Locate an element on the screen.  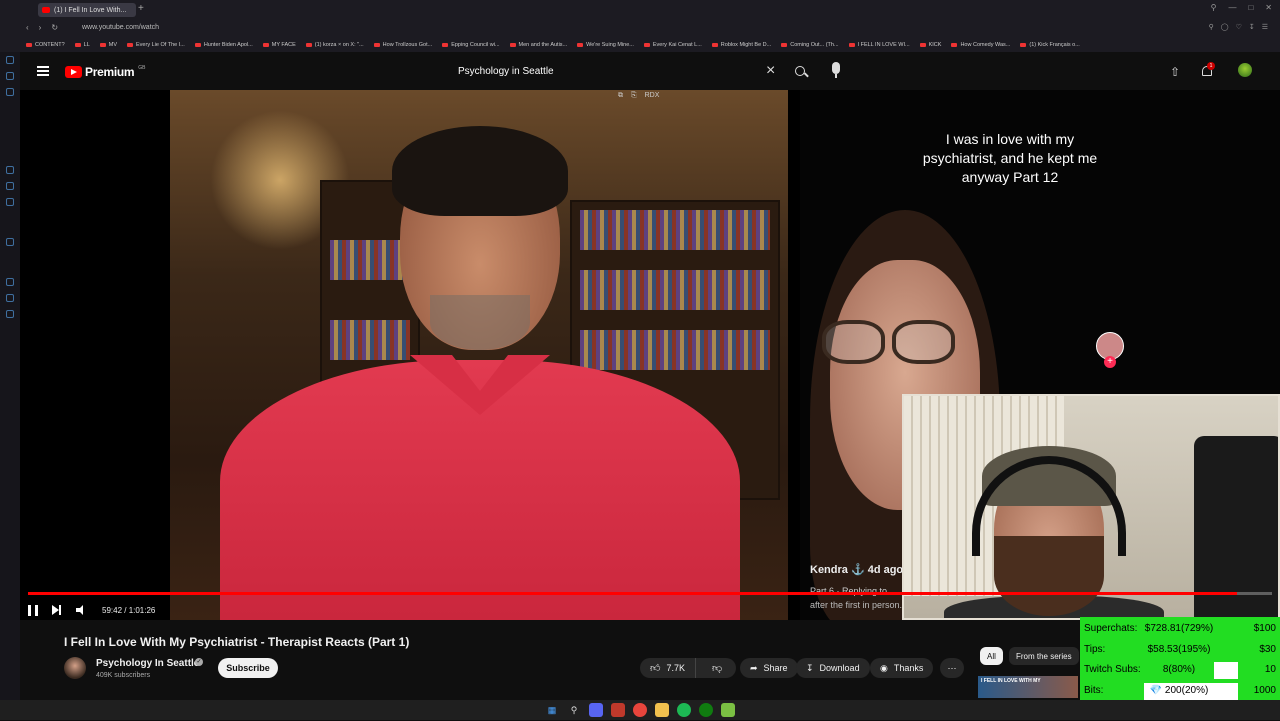
like-button: 👍︎ 7.7K is located at coordinates (668, 668).